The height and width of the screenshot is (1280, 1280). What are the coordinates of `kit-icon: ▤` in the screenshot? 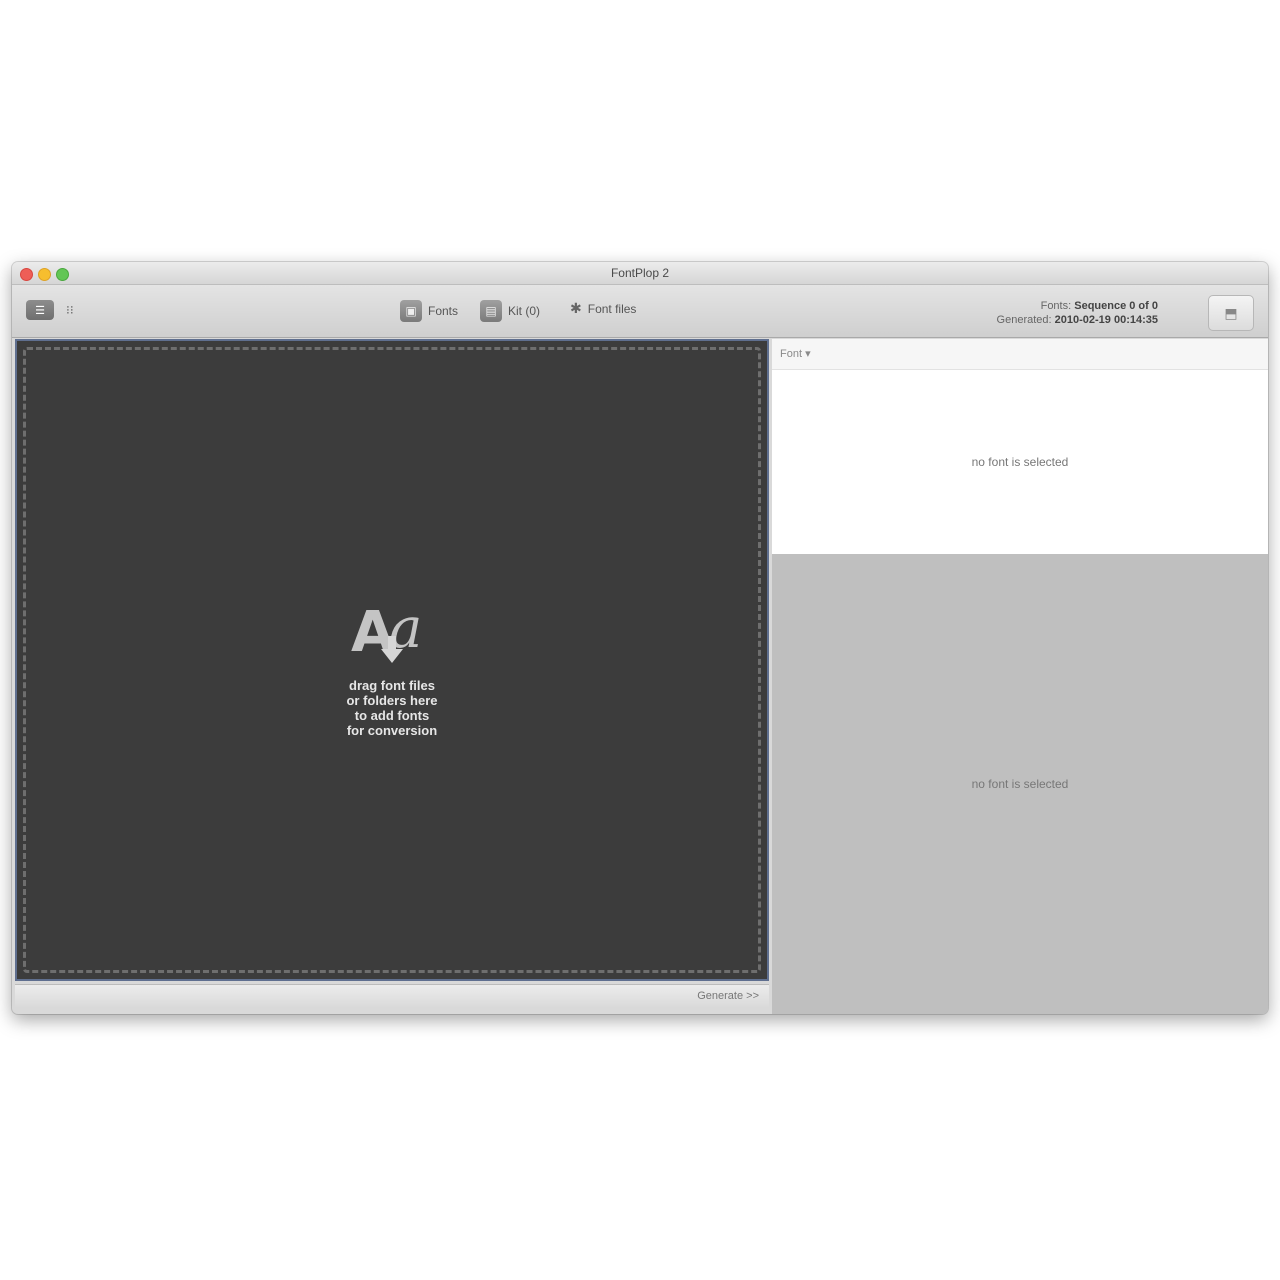 It's located at (491, 311).